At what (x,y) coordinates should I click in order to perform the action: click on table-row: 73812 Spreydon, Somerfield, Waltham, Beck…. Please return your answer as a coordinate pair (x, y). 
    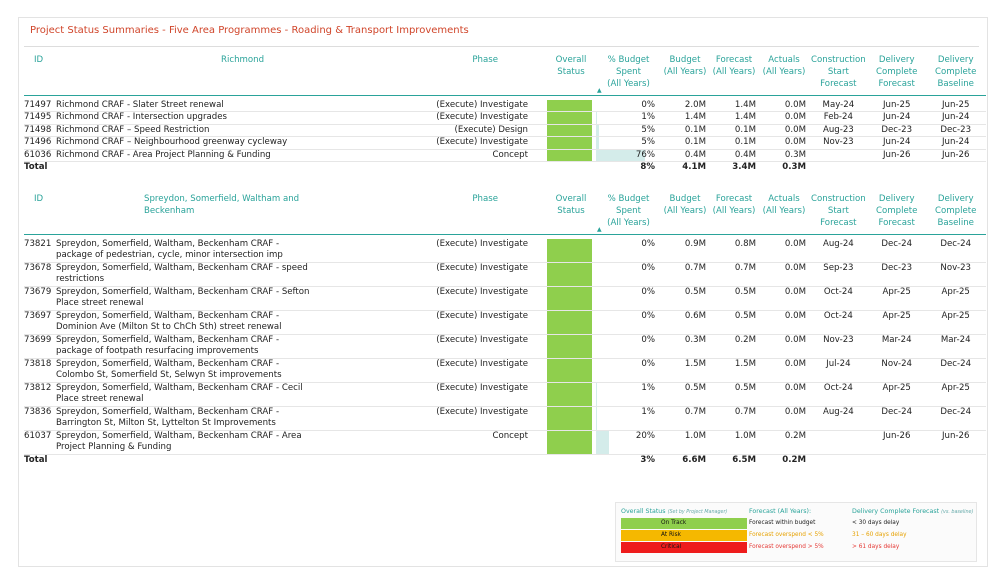
    Looking at the image, I should click on (505, 394).